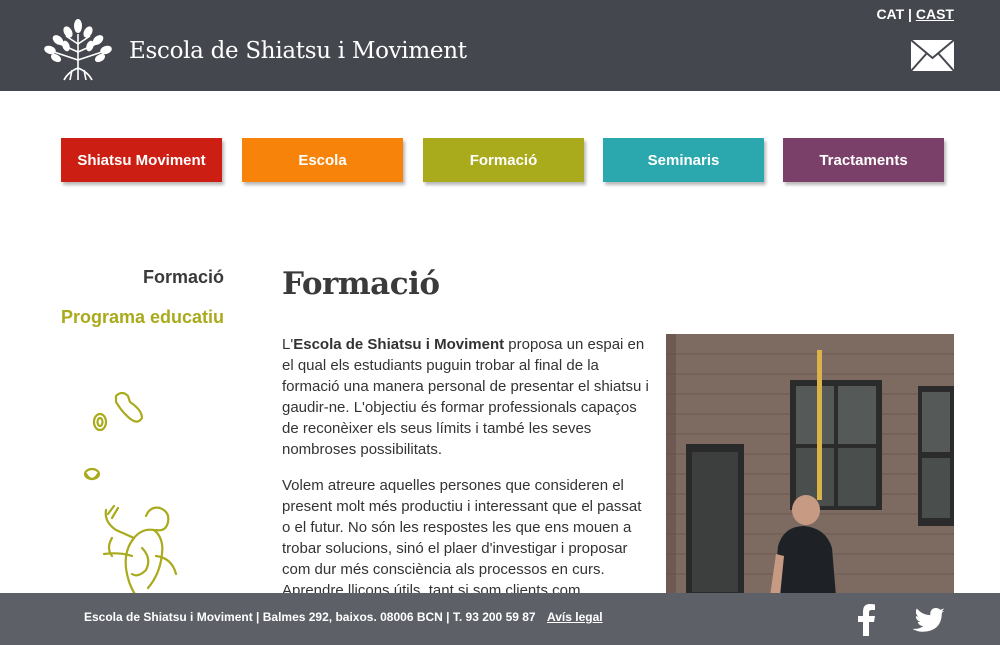 This screenshot has height=645, width=1000. I want to click on nav-tractaments: Tractaments, so click(863, 160).